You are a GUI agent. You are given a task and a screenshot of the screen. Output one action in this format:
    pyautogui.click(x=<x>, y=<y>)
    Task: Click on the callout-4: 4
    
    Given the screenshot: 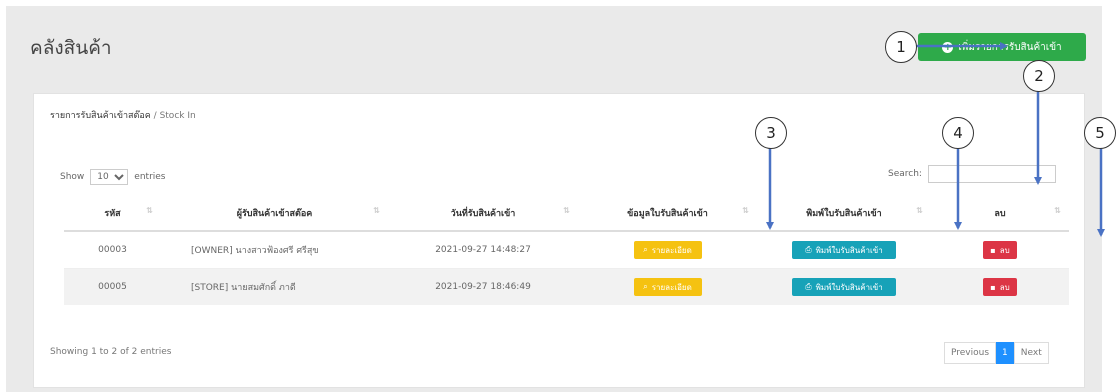 What is the action you would take?
    pyautogui.click(x=958, y=133)
    